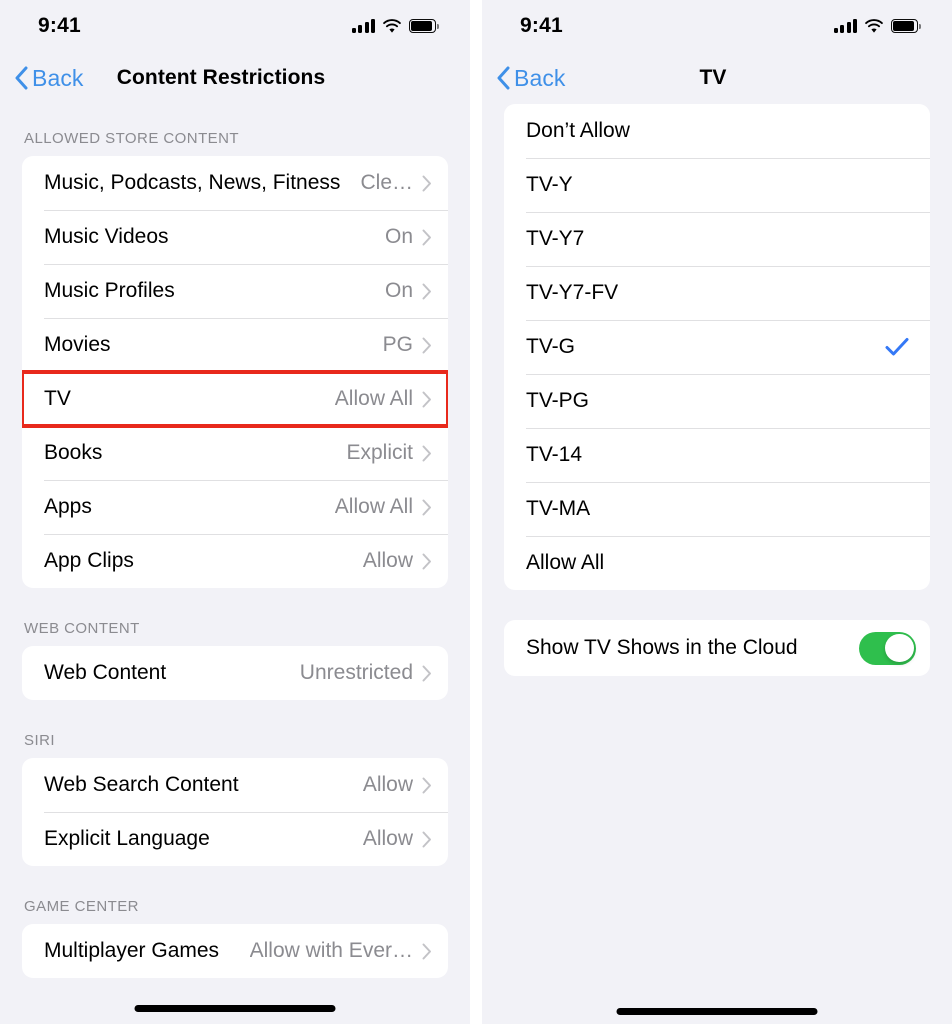  Describe the element at coordinates (899, 648) in the screenshot. I see `toggle-knob` at that location.